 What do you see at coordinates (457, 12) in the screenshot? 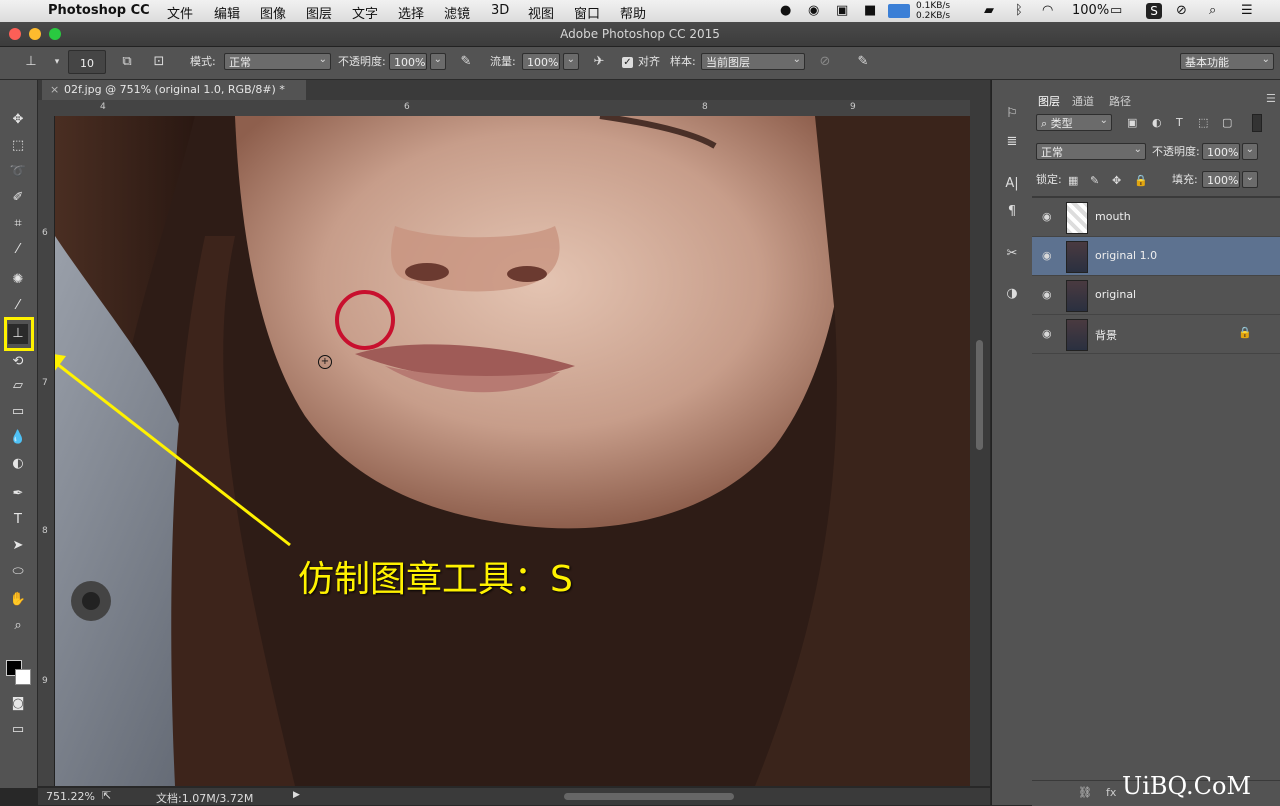
I see `menu-filter: 滤镜` at bounding box center [457, 12].